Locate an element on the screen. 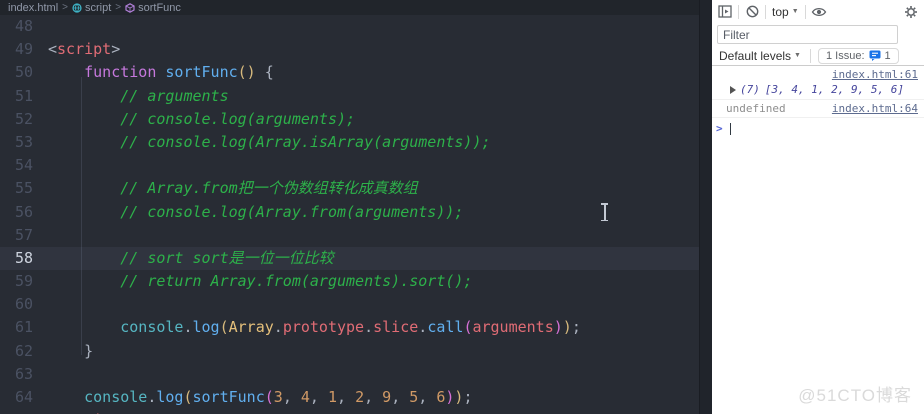 The height and width of the screenshot is (414, 924). code-line-62: 62 } is located at coordinates (356, 351).